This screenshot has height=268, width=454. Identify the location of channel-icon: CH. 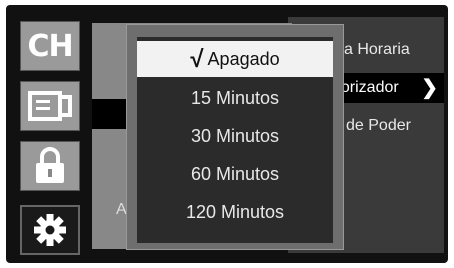
(50, 46).